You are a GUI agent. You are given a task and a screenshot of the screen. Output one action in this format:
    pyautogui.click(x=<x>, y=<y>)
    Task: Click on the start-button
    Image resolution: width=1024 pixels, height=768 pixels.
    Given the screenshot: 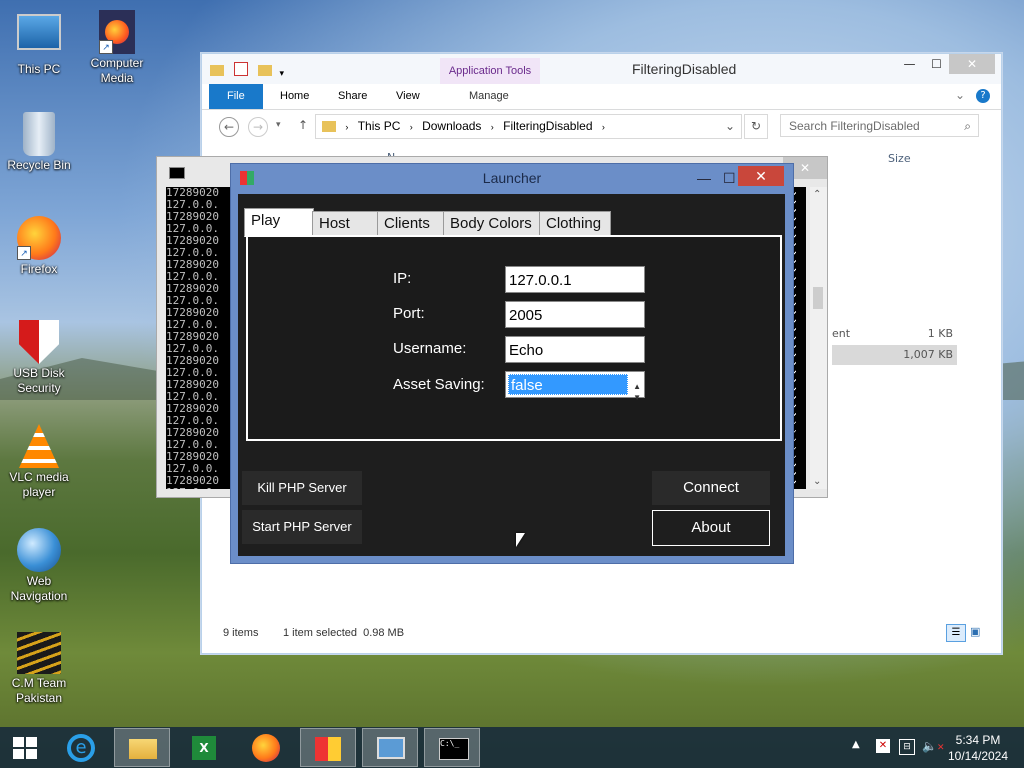 What is the action you would take?
    pyautogui.click(x=28, y=747)
    